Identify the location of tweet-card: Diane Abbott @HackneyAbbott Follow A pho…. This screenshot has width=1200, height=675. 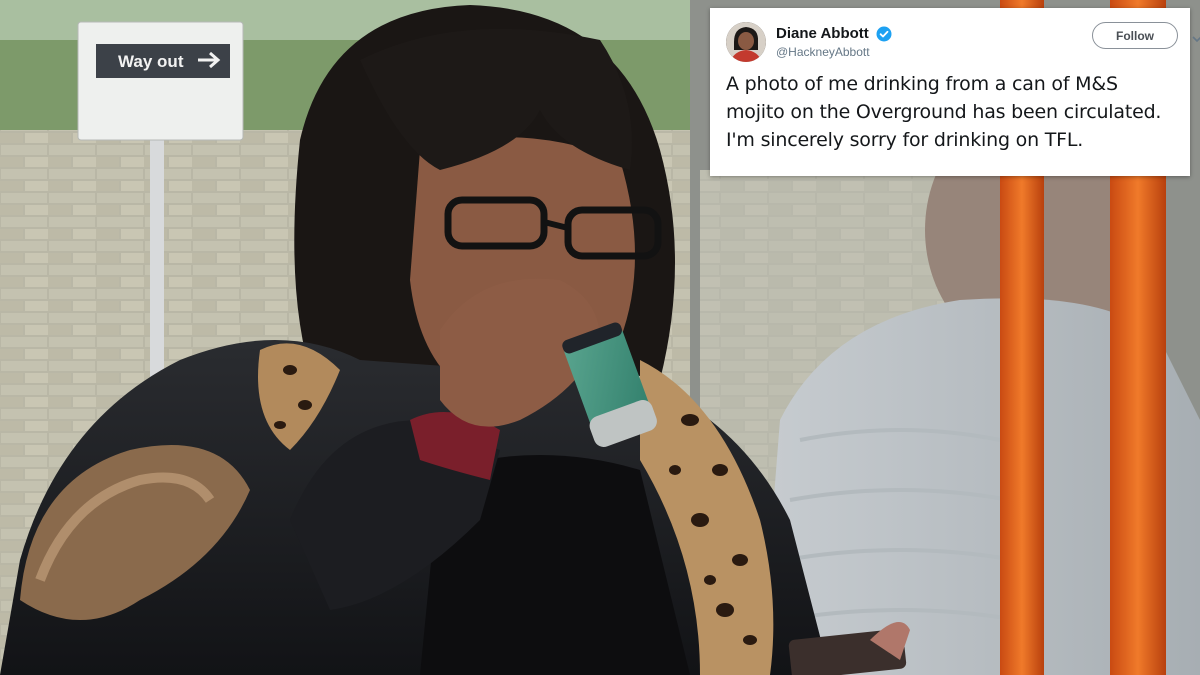
(955, 92).